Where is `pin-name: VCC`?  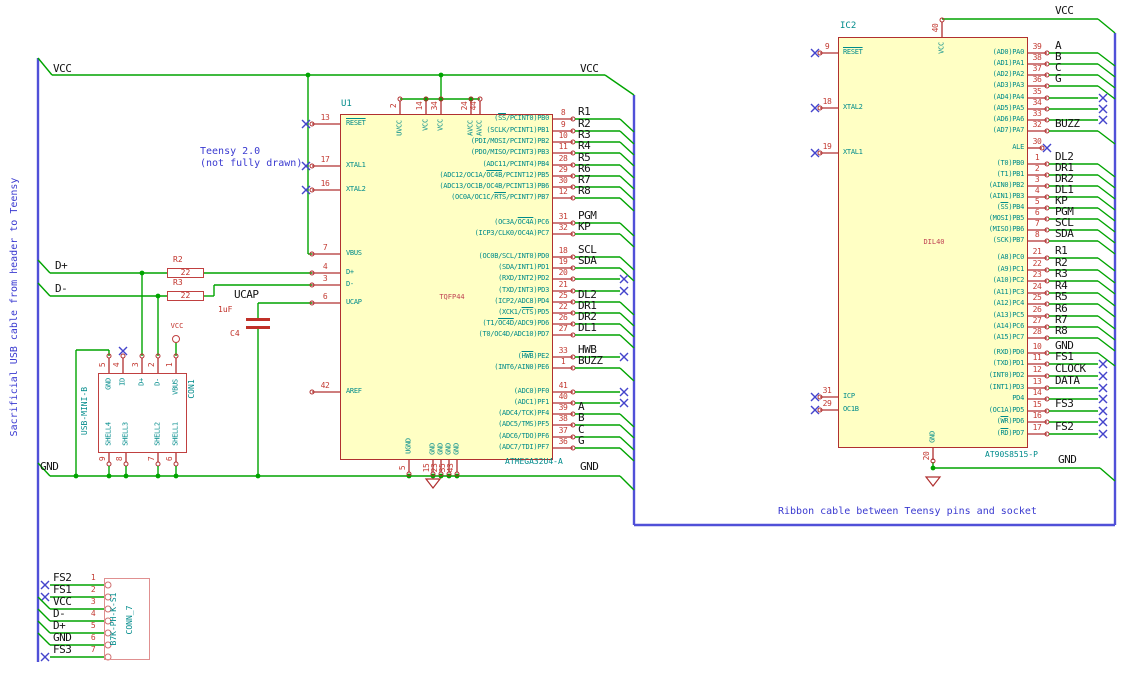
pin-name: VCC is located at coordinates (440, 125).